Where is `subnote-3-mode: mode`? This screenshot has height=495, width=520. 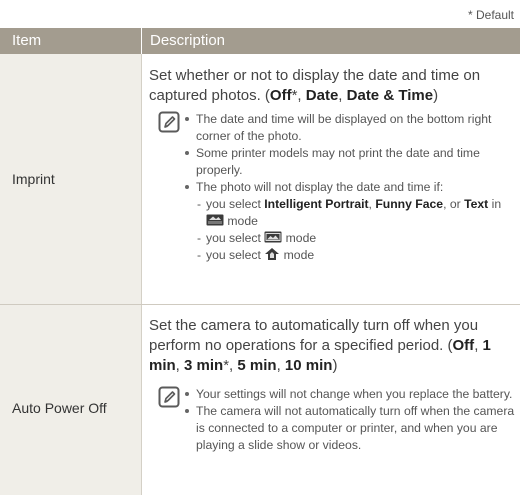 subnote-3-mode: mode is located at coordinates (299, 255).